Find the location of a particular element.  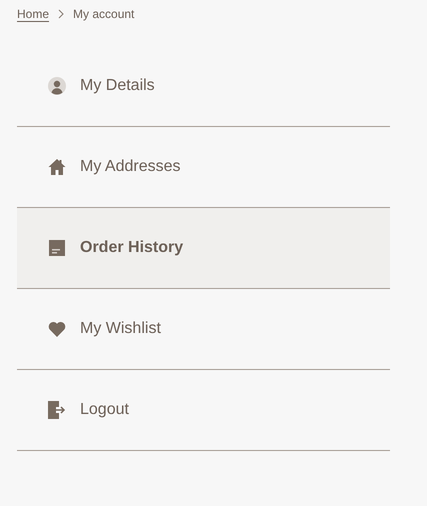

menu-item: Order History is located at coordinates (203, 248).